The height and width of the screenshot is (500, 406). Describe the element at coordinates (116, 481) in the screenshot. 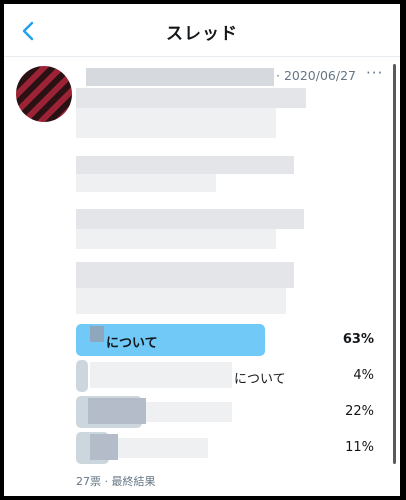

I see `poll-footer: 27票 · 最終結果` at that location.